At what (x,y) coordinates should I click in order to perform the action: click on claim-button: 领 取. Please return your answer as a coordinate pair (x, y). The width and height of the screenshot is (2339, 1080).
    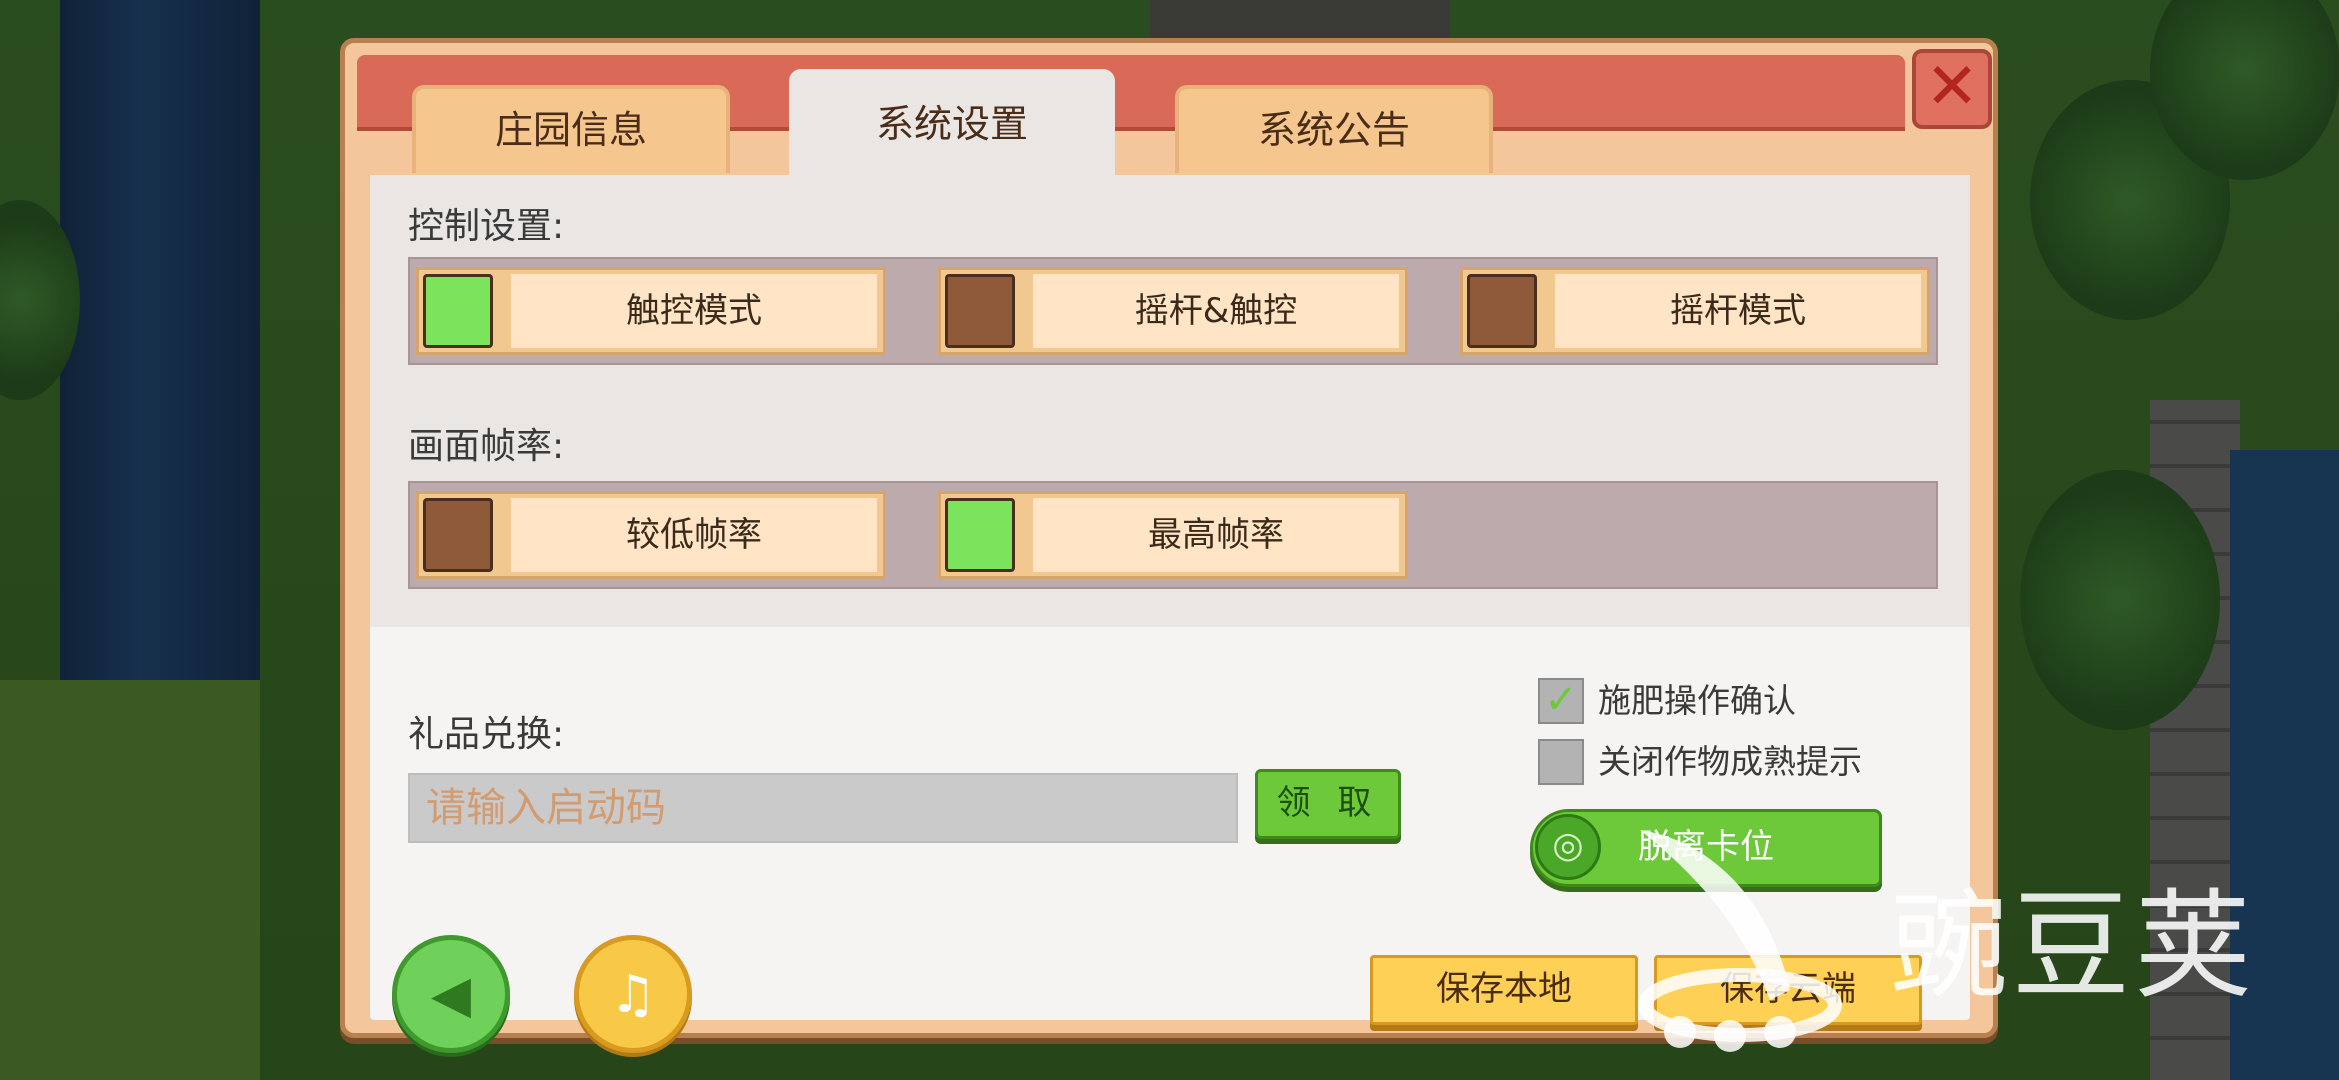
    Looking at the image, I should click on (1328, 804).